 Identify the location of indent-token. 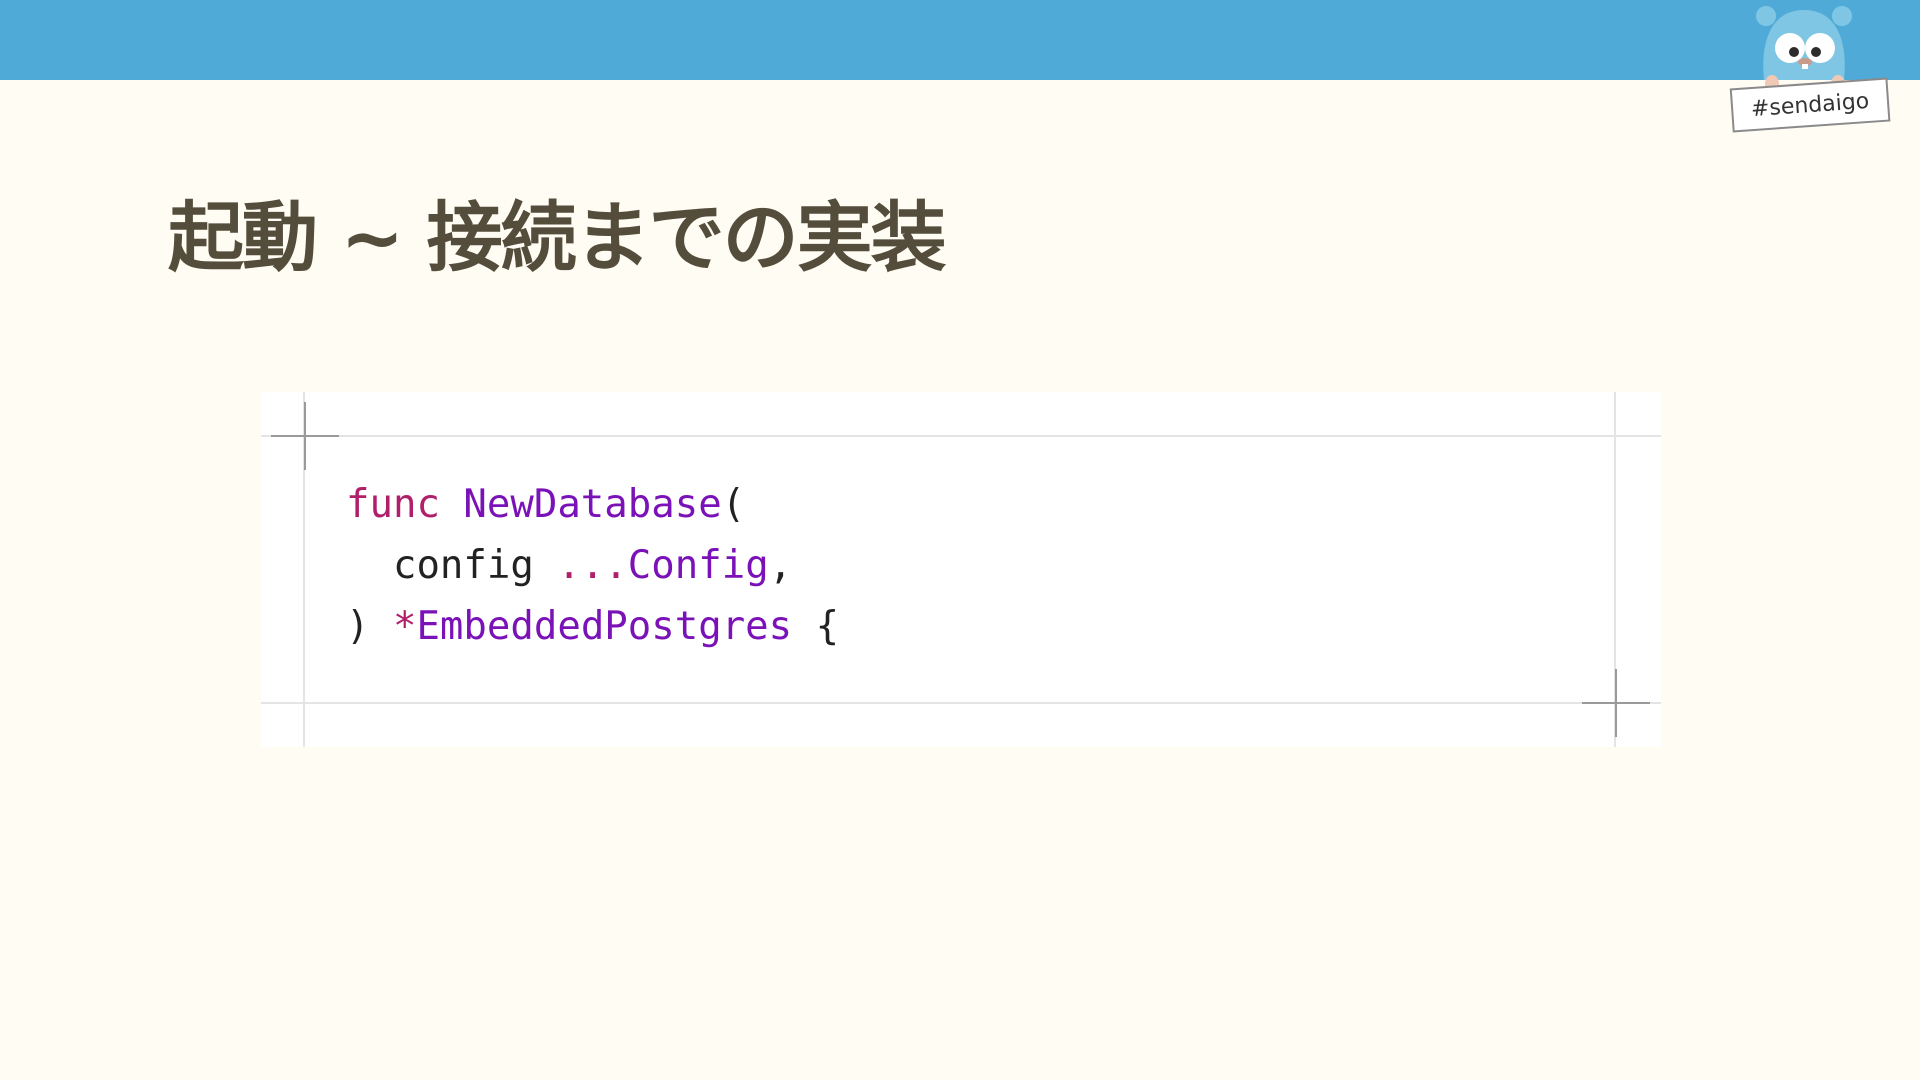
(369, 565).